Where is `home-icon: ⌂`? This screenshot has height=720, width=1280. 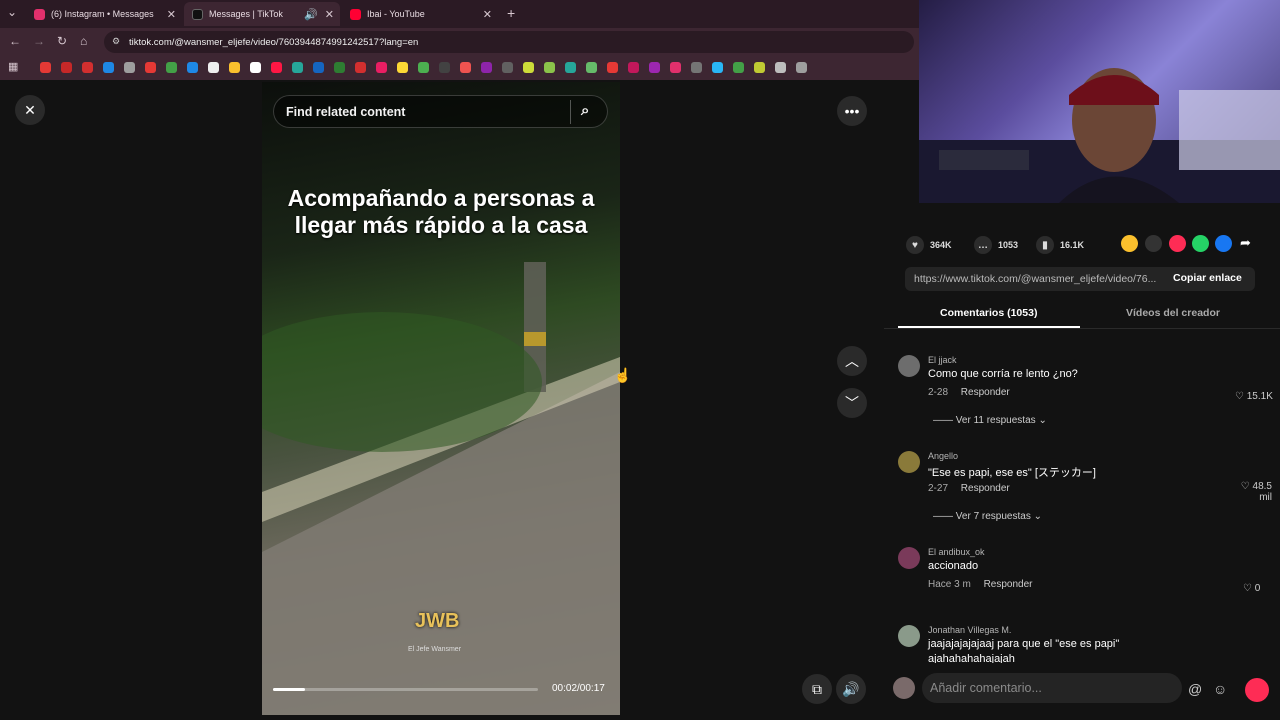 home-icon: ⌂ is located at coordinates (83, 41).